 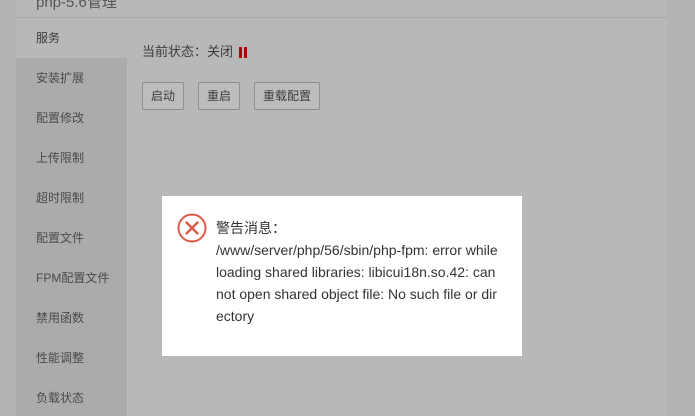 I want to click on sidebar-item-upload-limit: 上传限制, so click(x=71, y=158).